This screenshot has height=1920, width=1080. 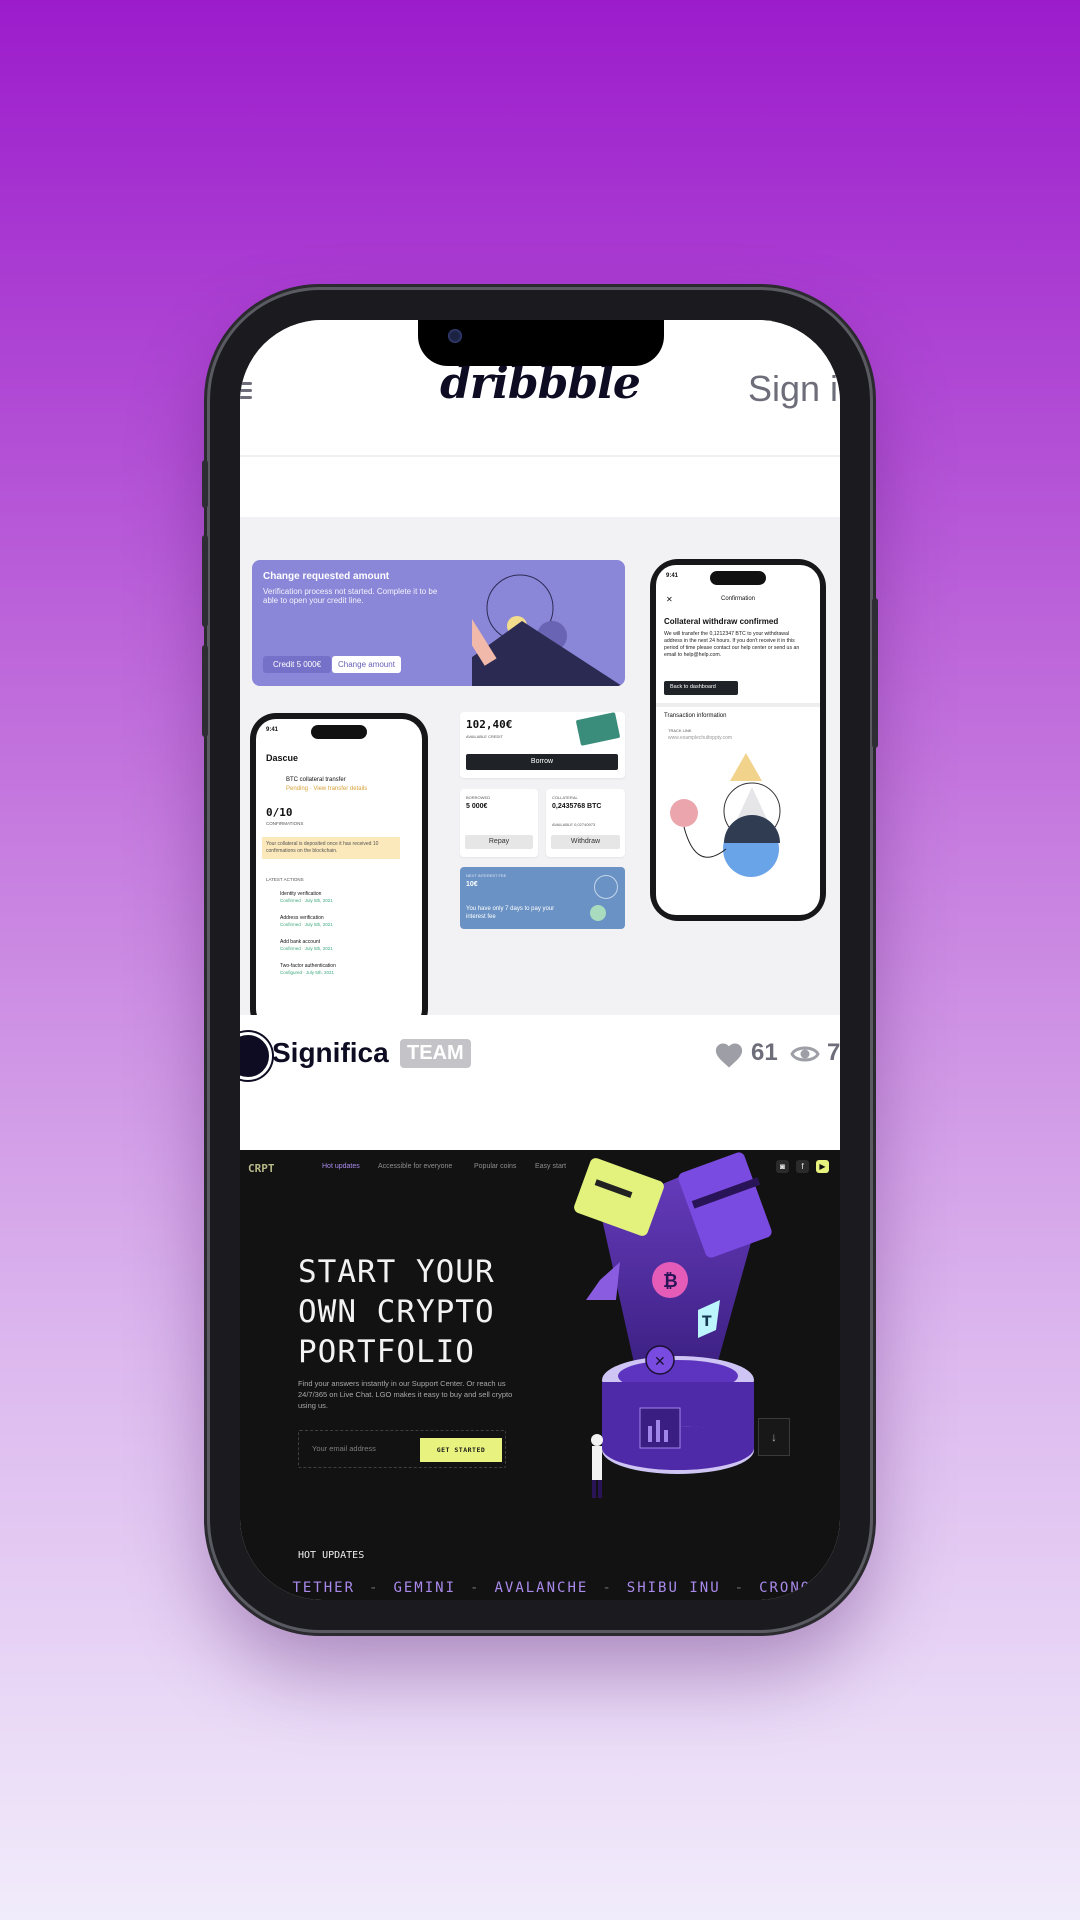 I want to click on coin-ticker: - TETHER - GEMINI - AVALANCHE - SHIBU INU - CRONO, so click(x=540, y=1588).